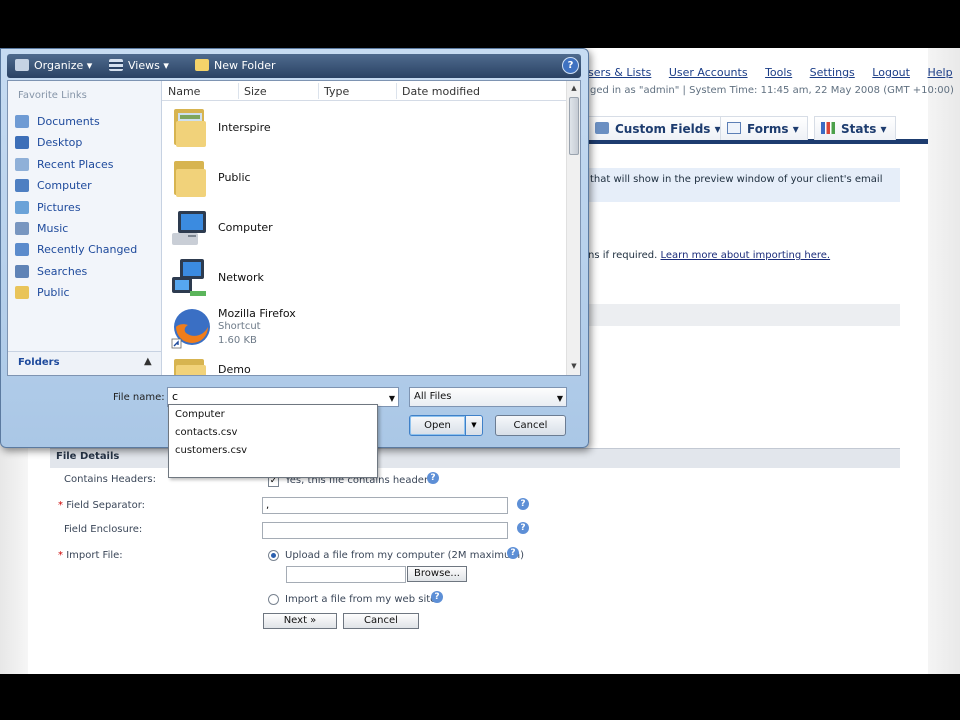 The image size is (960, 720). I want to click on column-date-modified: Date modified, so click(441, 91).